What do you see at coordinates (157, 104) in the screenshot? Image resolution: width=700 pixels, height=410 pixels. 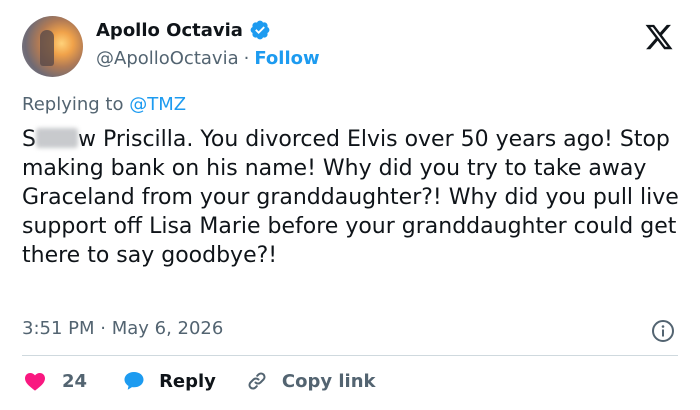 I see `replying-mention: @TMZ` at bounding box center [157, 104].